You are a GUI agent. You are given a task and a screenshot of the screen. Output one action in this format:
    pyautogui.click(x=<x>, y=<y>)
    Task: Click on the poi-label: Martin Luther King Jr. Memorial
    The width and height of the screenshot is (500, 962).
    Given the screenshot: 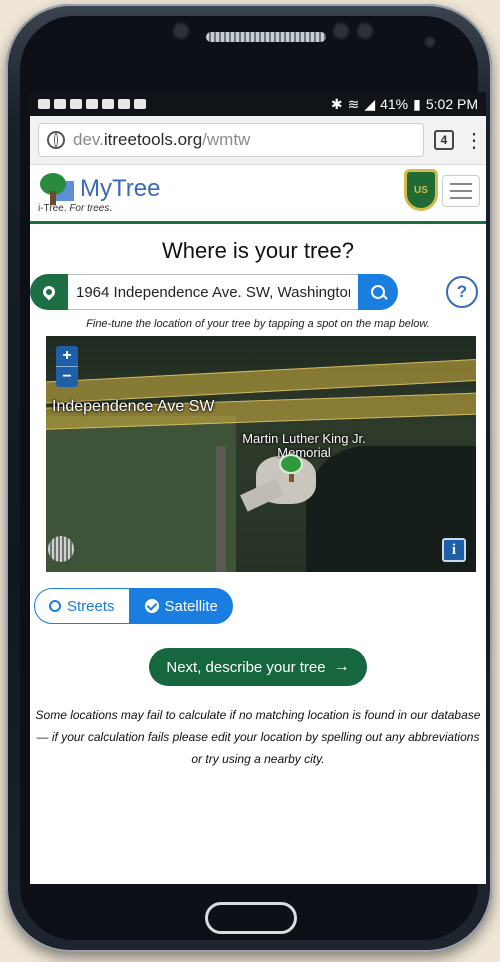 What is the action you would take?
    pyautogui.click(x=304, y=445)
    